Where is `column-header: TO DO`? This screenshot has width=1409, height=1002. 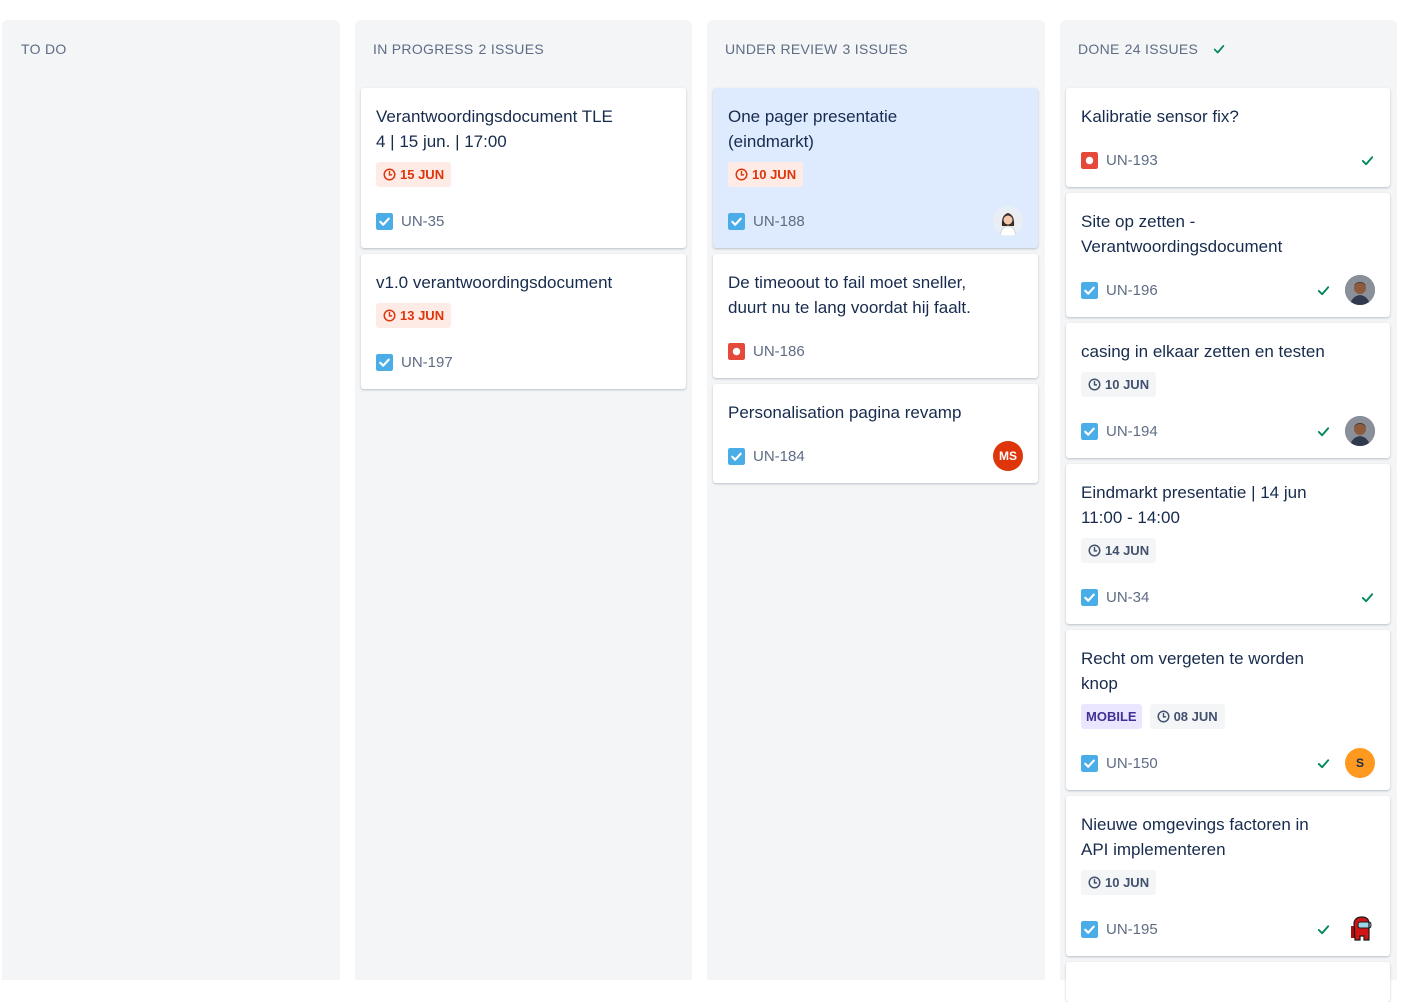
column-header: TO DO is located at coordinates (44, 49).